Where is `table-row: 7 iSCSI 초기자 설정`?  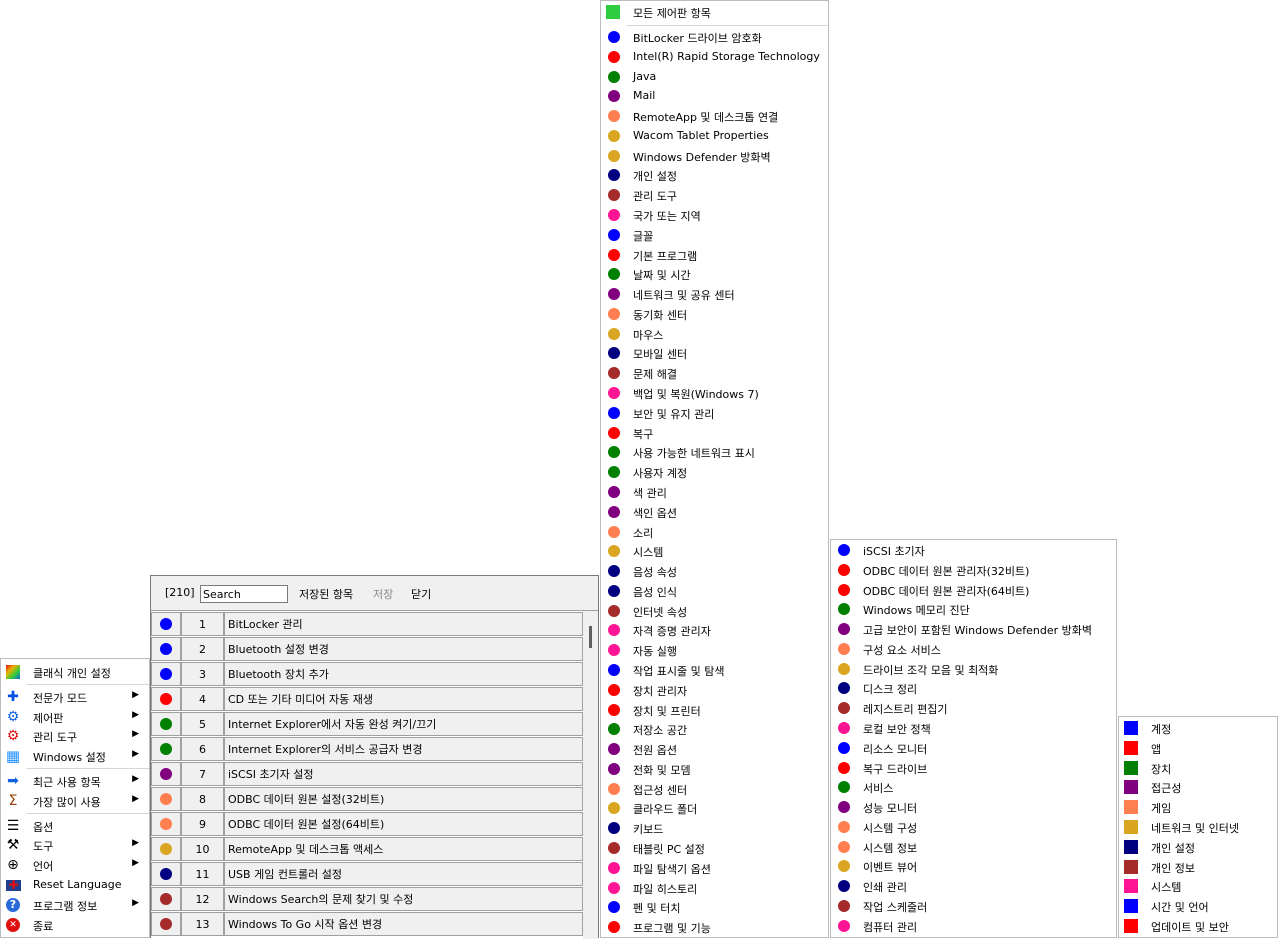
table-row: 7 iSCSI 초기자 설정 is located at coordinates (367, 774).